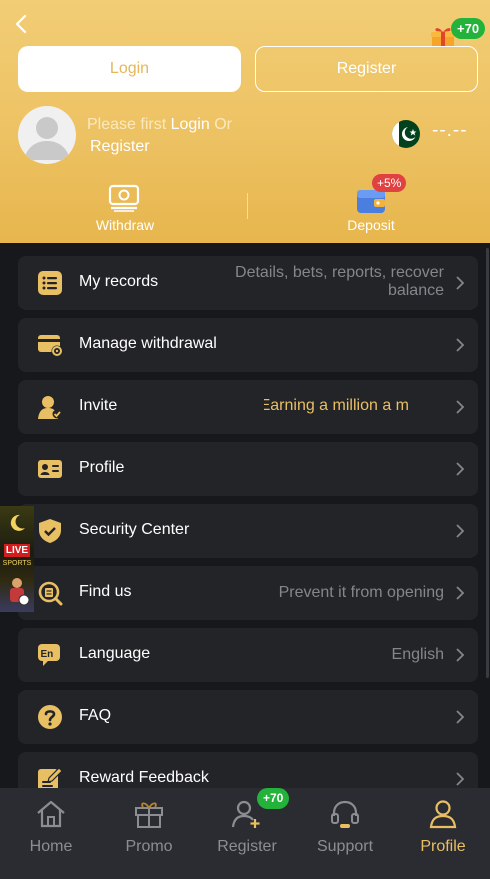  I want to click on user-invite-icon, so click(50, 407).